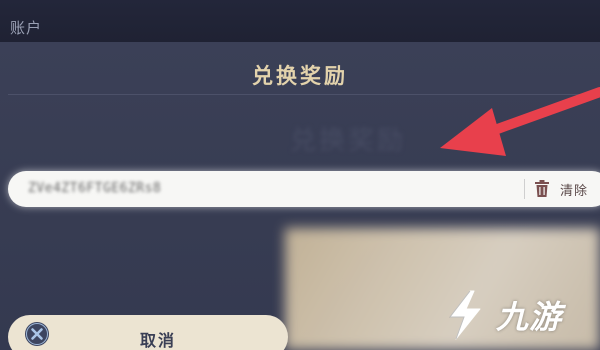 The image size is (600, 350). Describe the element at coordinates (304, 94) in the screenshot. I see `title-divider` at that location.